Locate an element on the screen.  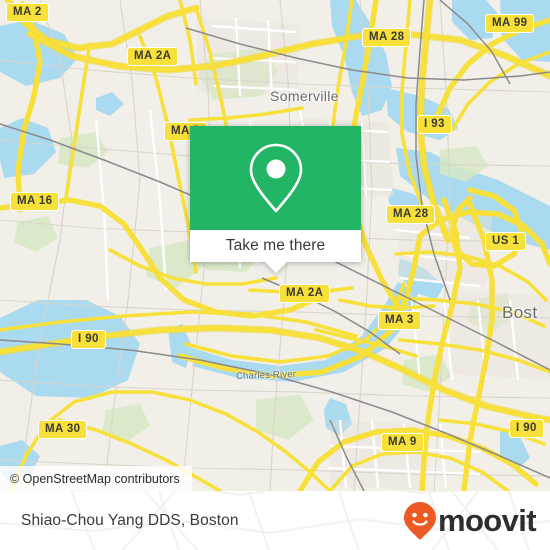
take-me-there-label: Take me there is located at coordinates (275, 245).